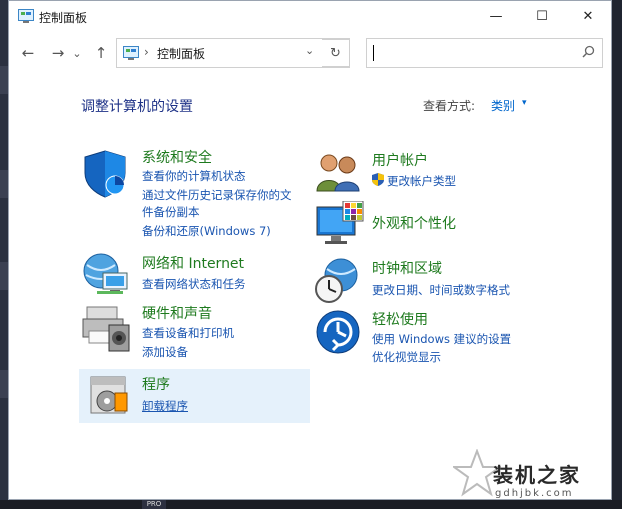  I want to click on window-title: 控制面板, so click(63, 18).